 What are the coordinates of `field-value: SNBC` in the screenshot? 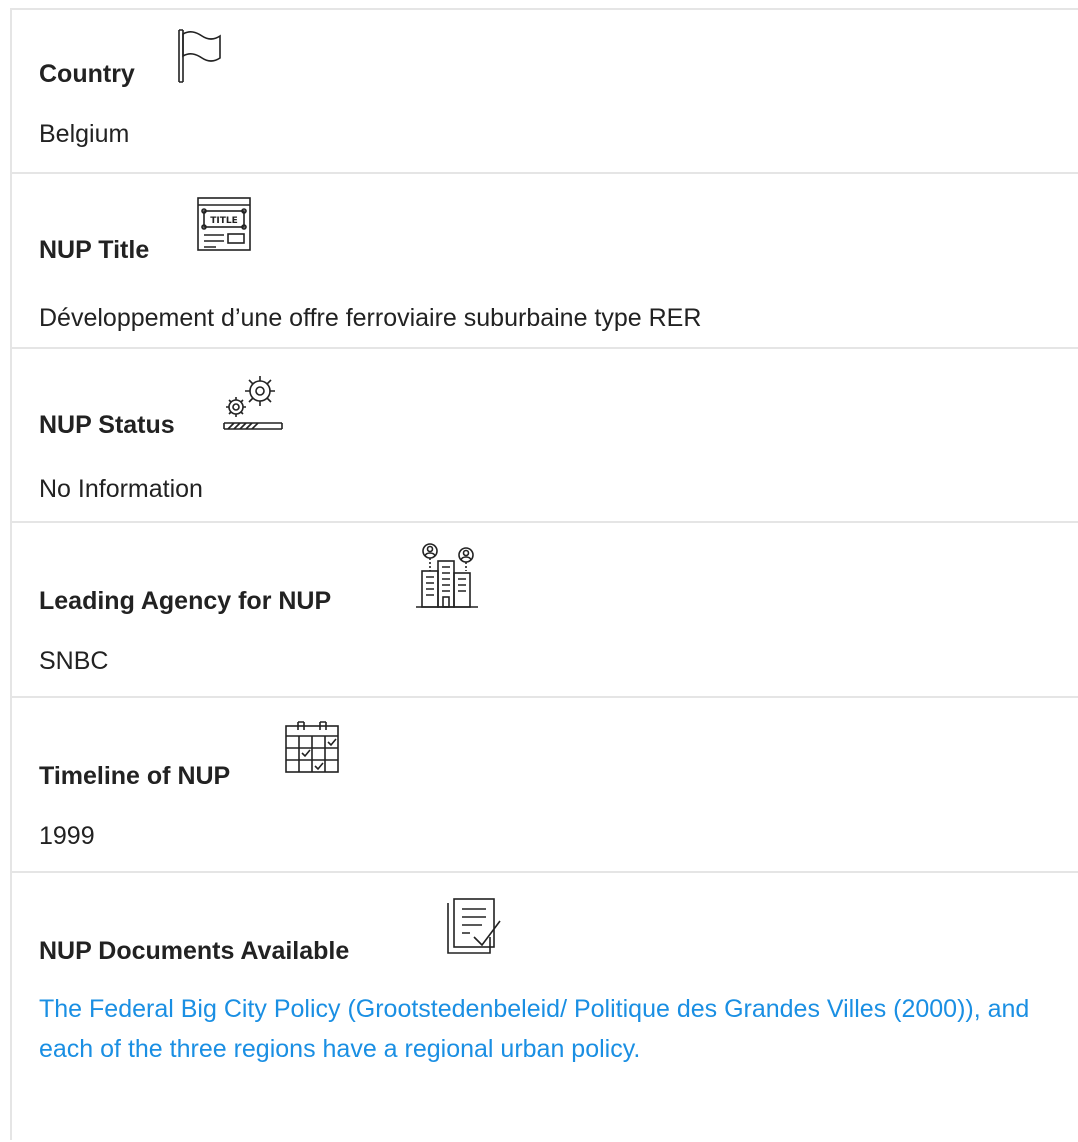 It's located at (74, 661).